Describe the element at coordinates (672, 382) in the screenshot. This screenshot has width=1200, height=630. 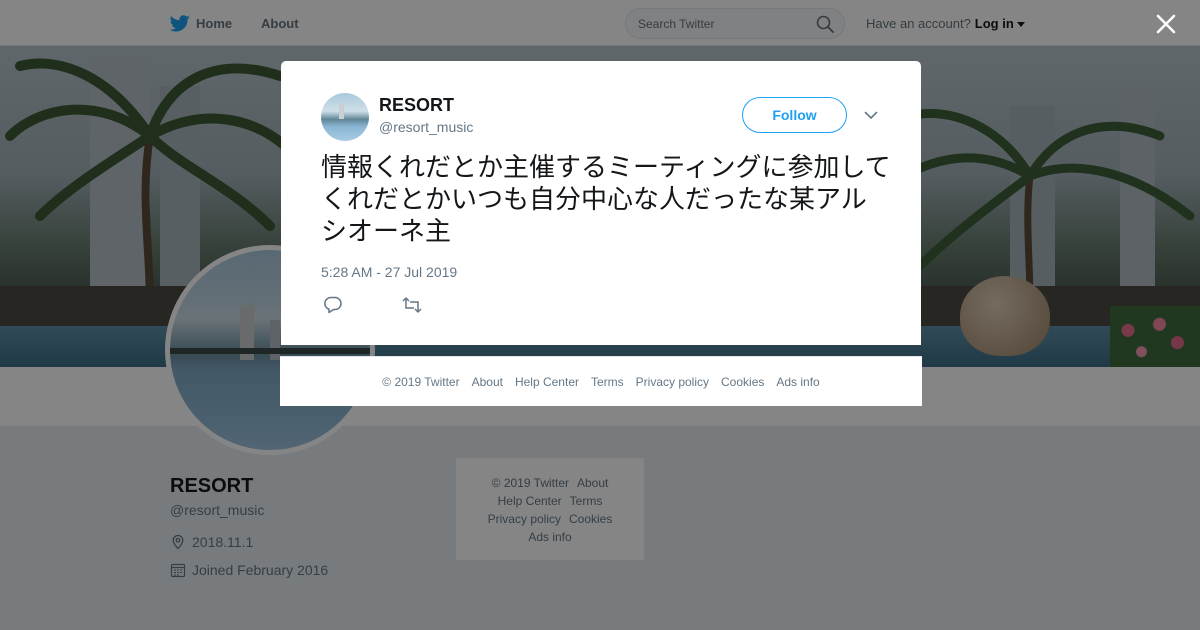
I see `modal-footer-link-privacy: Privacy policy` at that location.